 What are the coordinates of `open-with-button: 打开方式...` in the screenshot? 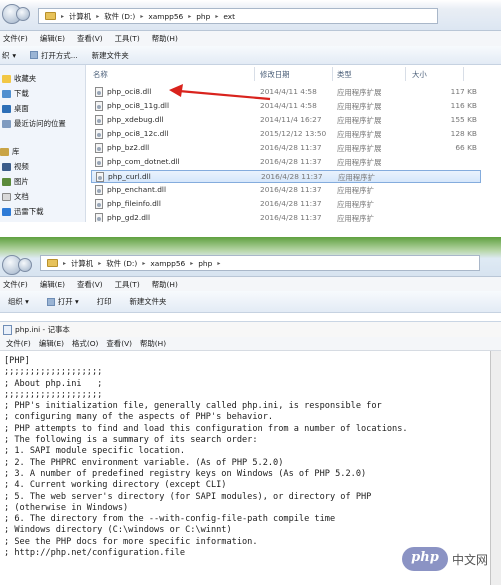 It's located at (54, 55).